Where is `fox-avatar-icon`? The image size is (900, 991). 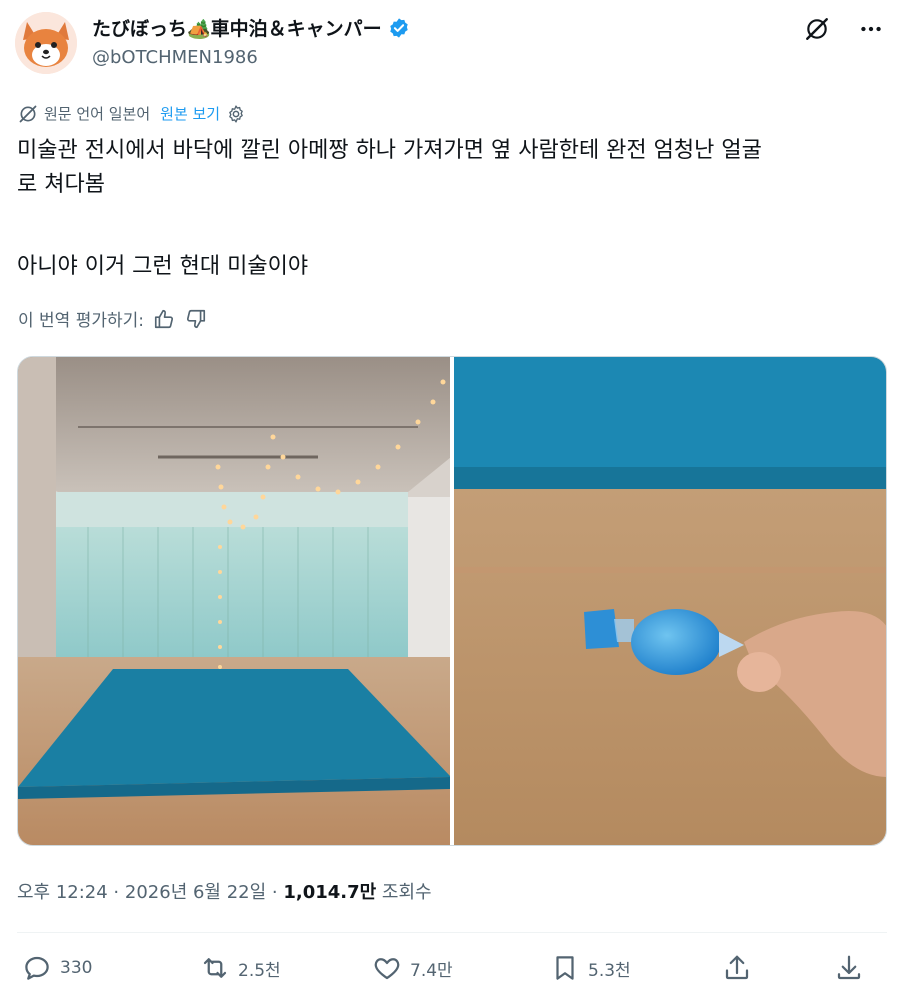 fox-avatar-icon is located at coordinates (46, 43).